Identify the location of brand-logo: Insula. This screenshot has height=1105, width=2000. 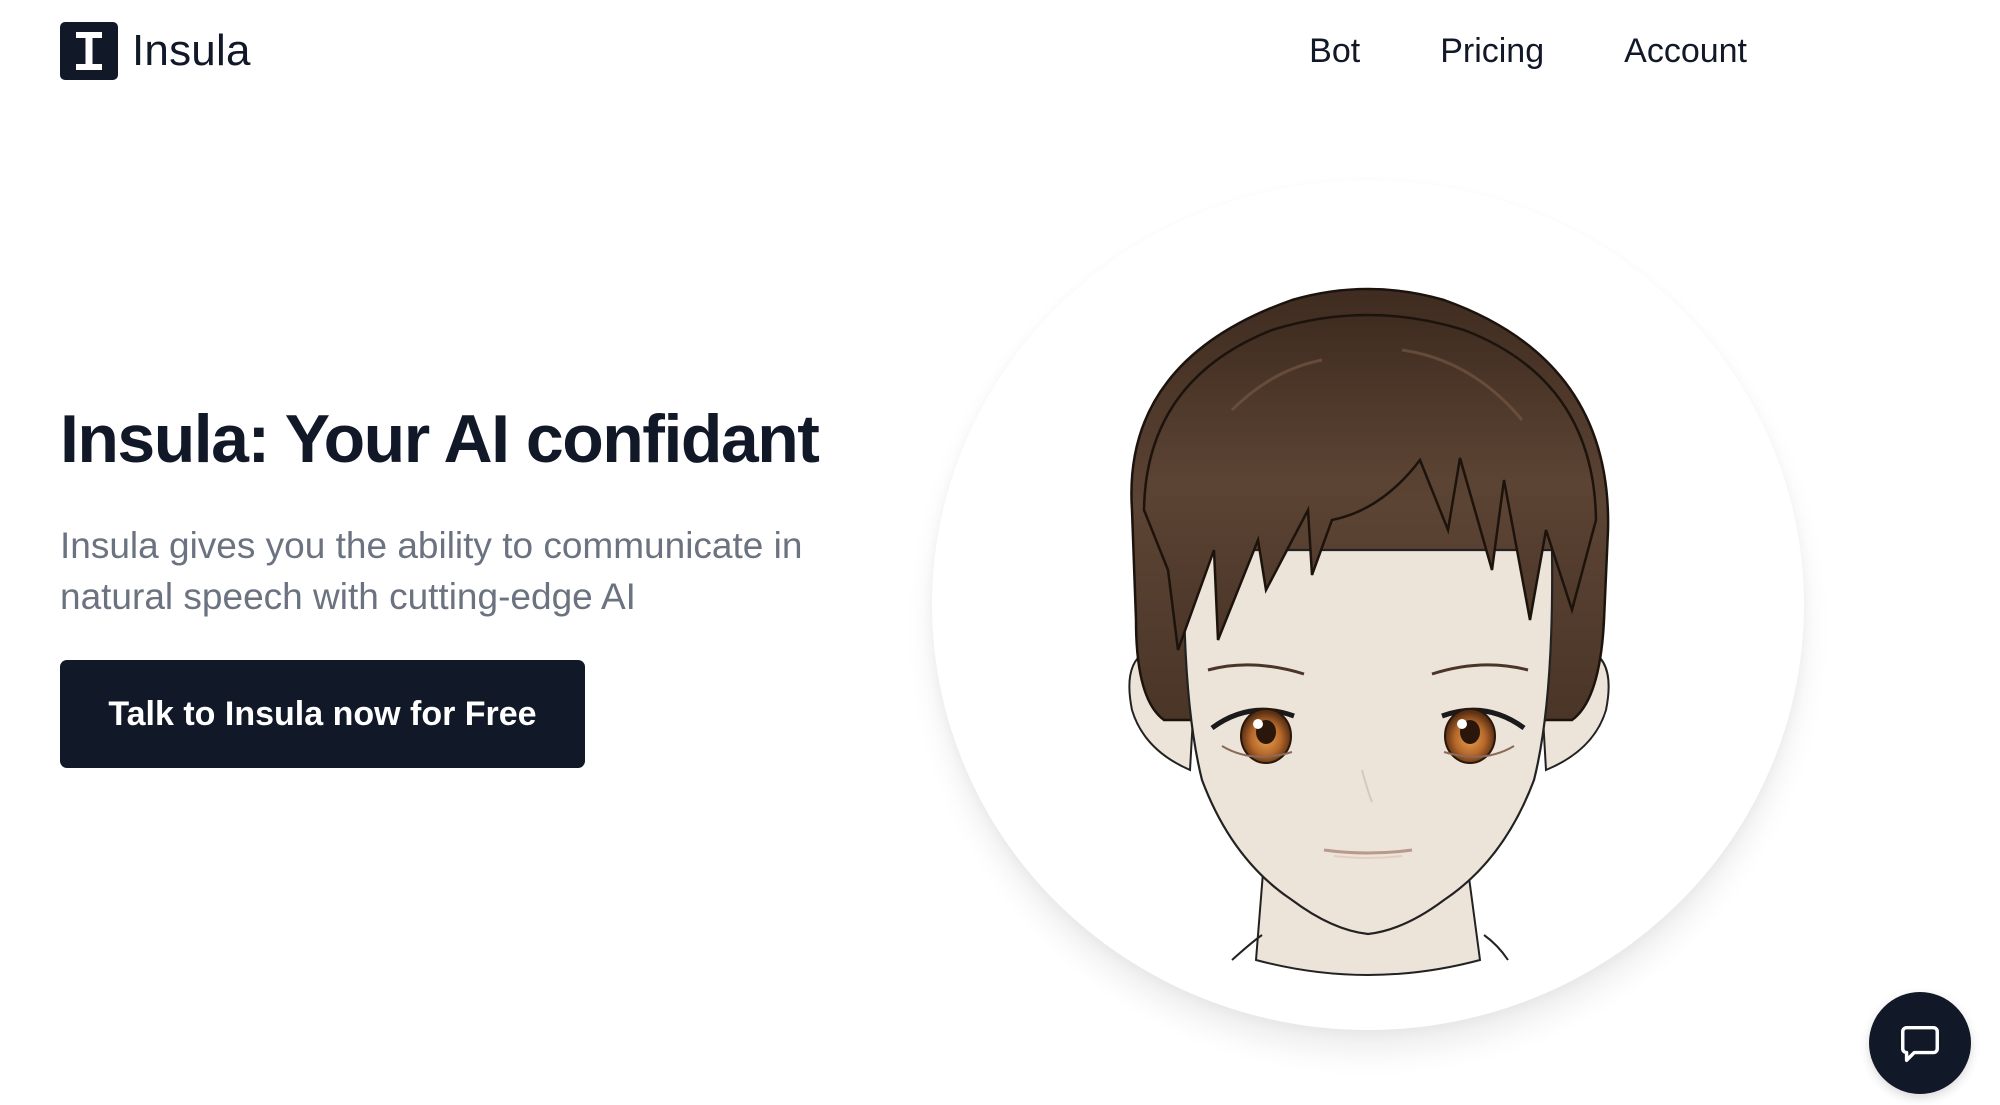
(155, 51).